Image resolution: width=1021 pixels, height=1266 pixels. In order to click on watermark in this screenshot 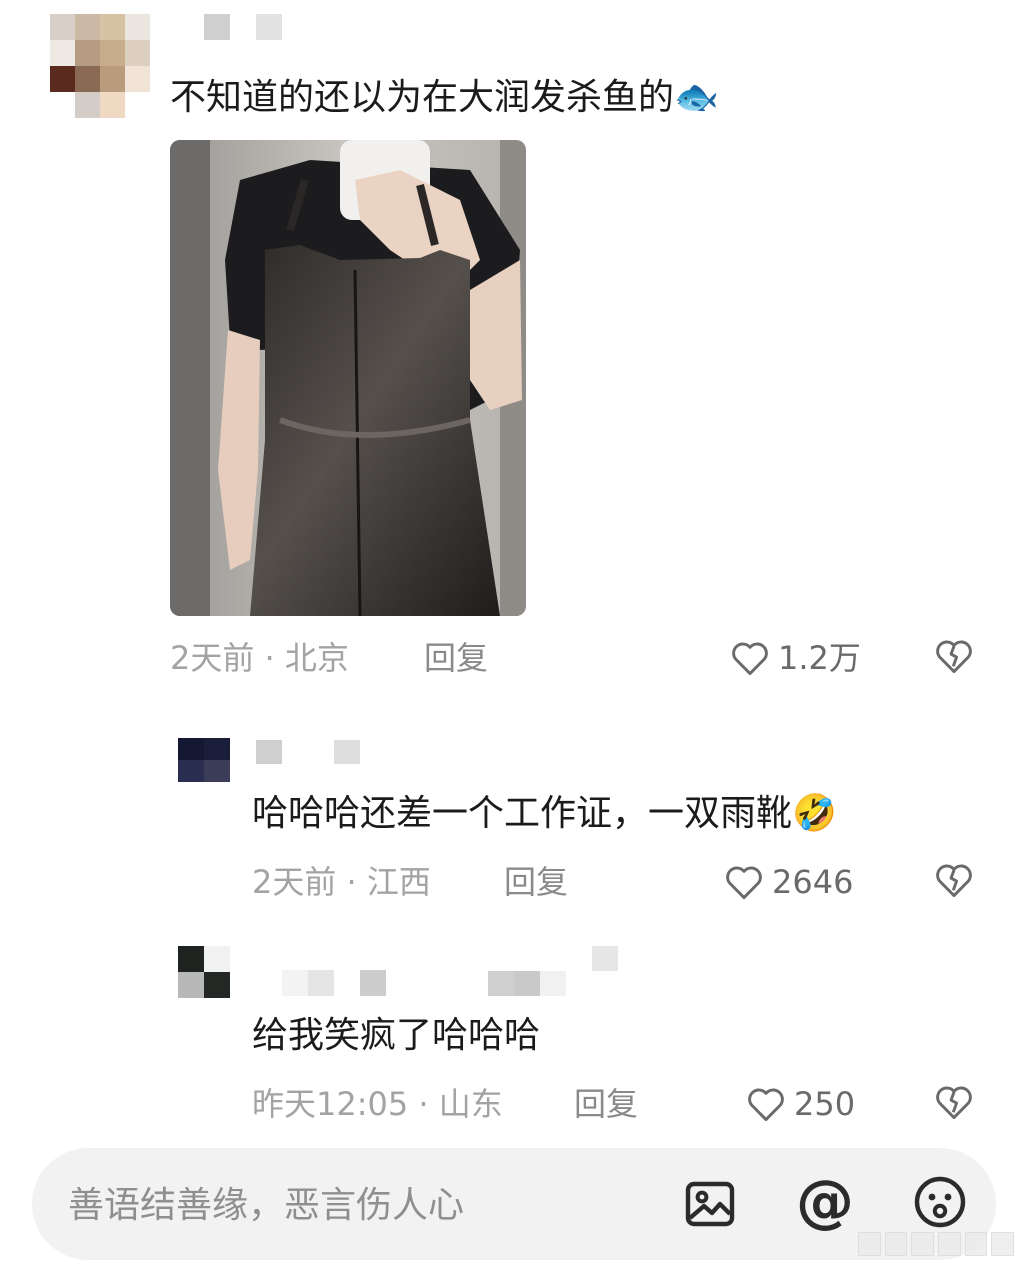, I will do `click(936, 1244)`.